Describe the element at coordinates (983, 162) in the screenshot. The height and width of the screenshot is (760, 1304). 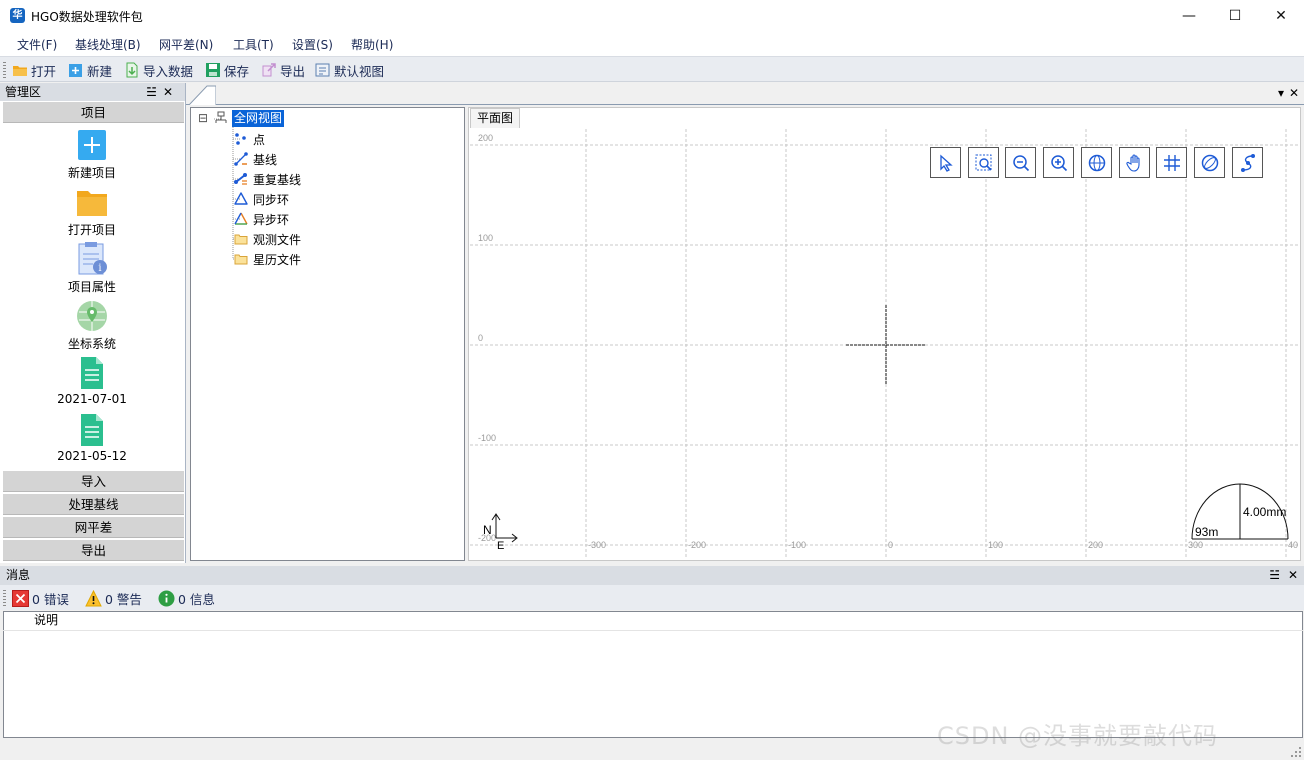
I see `zoom-box-button` at that location.